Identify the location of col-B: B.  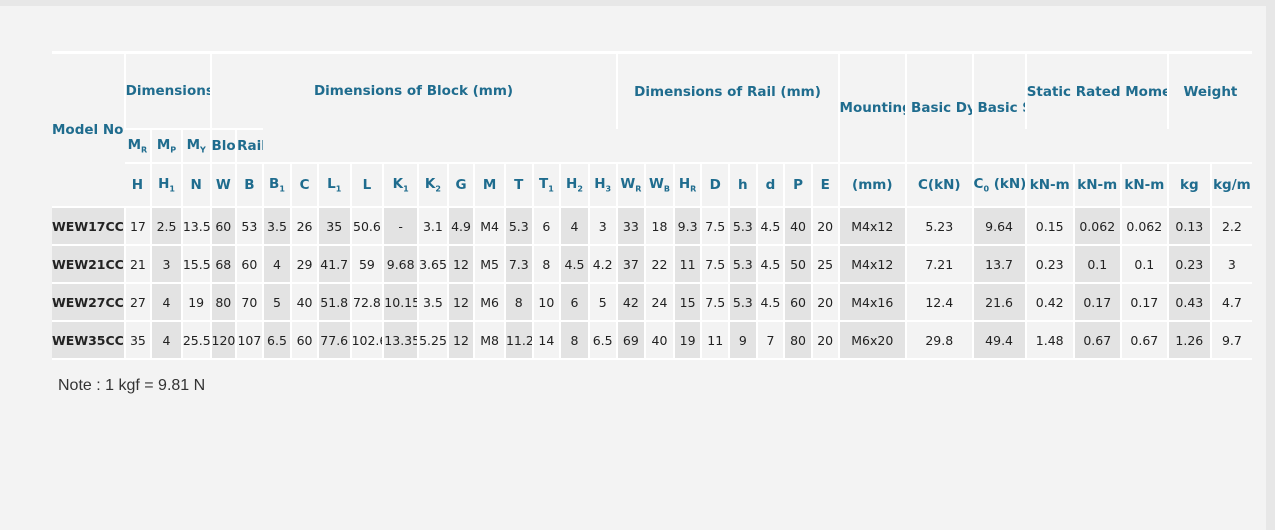
(249, 184).